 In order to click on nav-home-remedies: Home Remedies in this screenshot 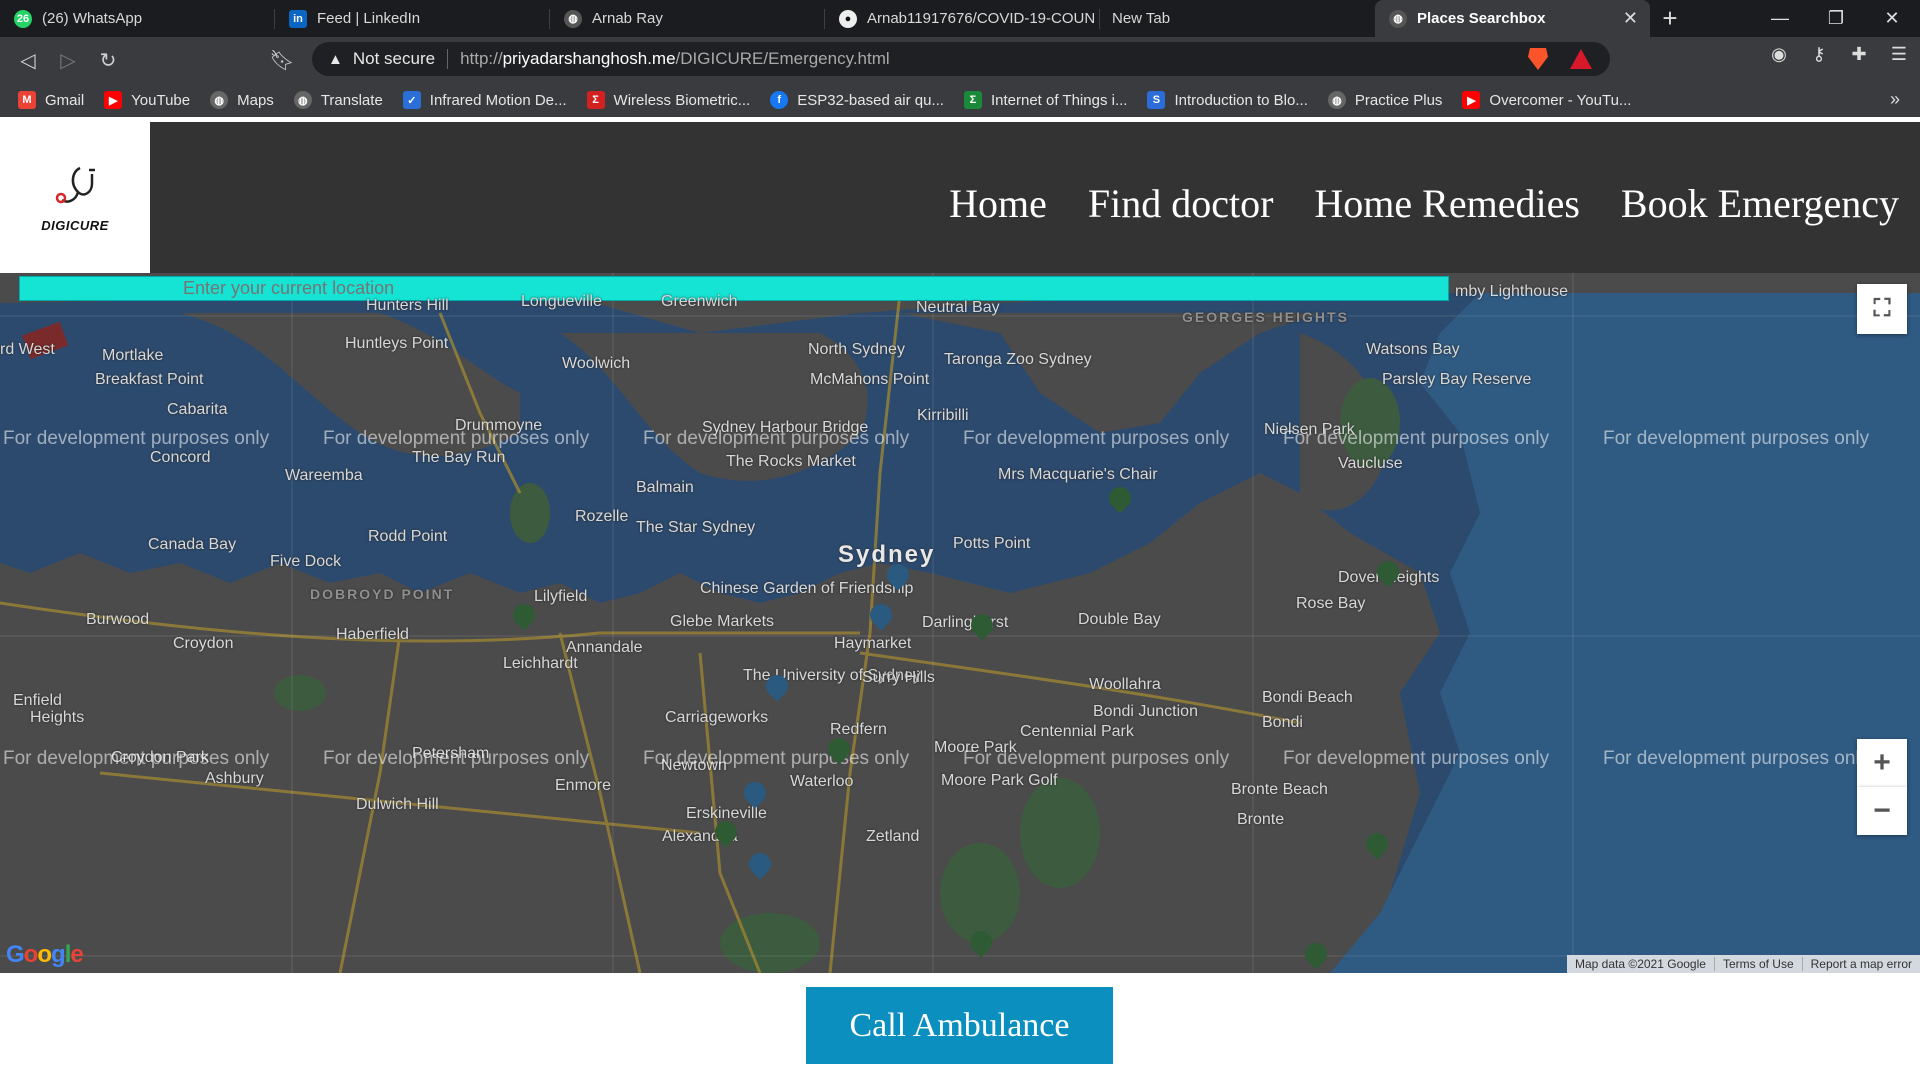, I will do `click(1447, 203)`.